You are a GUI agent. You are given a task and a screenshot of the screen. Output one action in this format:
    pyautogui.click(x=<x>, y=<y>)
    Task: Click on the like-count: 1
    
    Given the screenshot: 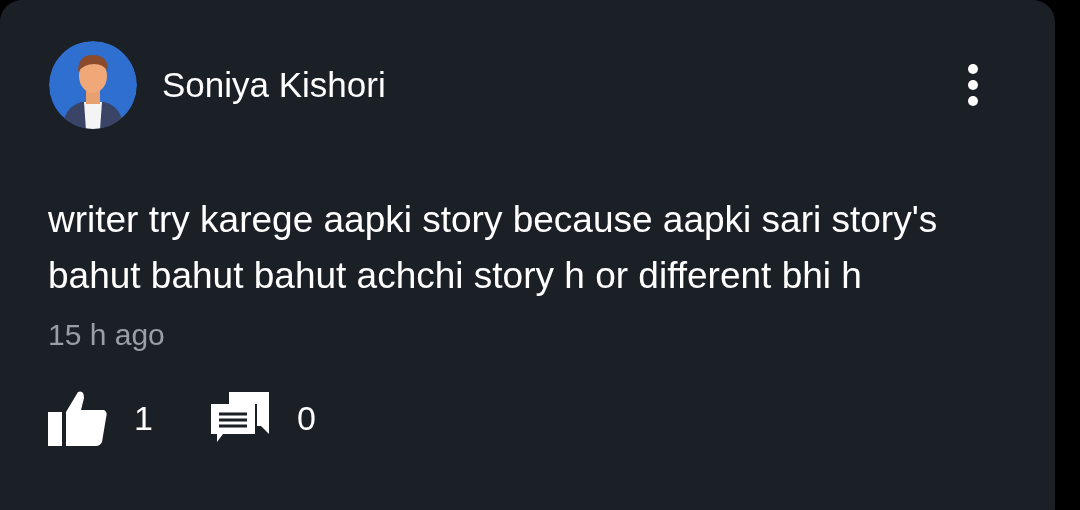 What is the action you would take?
    pyautogui.click(x=143, y=418)
    